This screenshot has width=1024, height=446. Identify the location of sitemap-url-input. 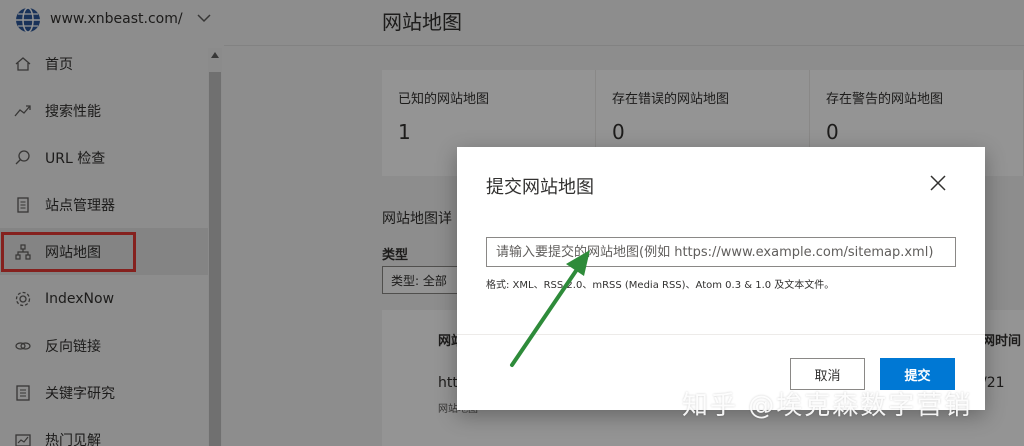
(721, 252).